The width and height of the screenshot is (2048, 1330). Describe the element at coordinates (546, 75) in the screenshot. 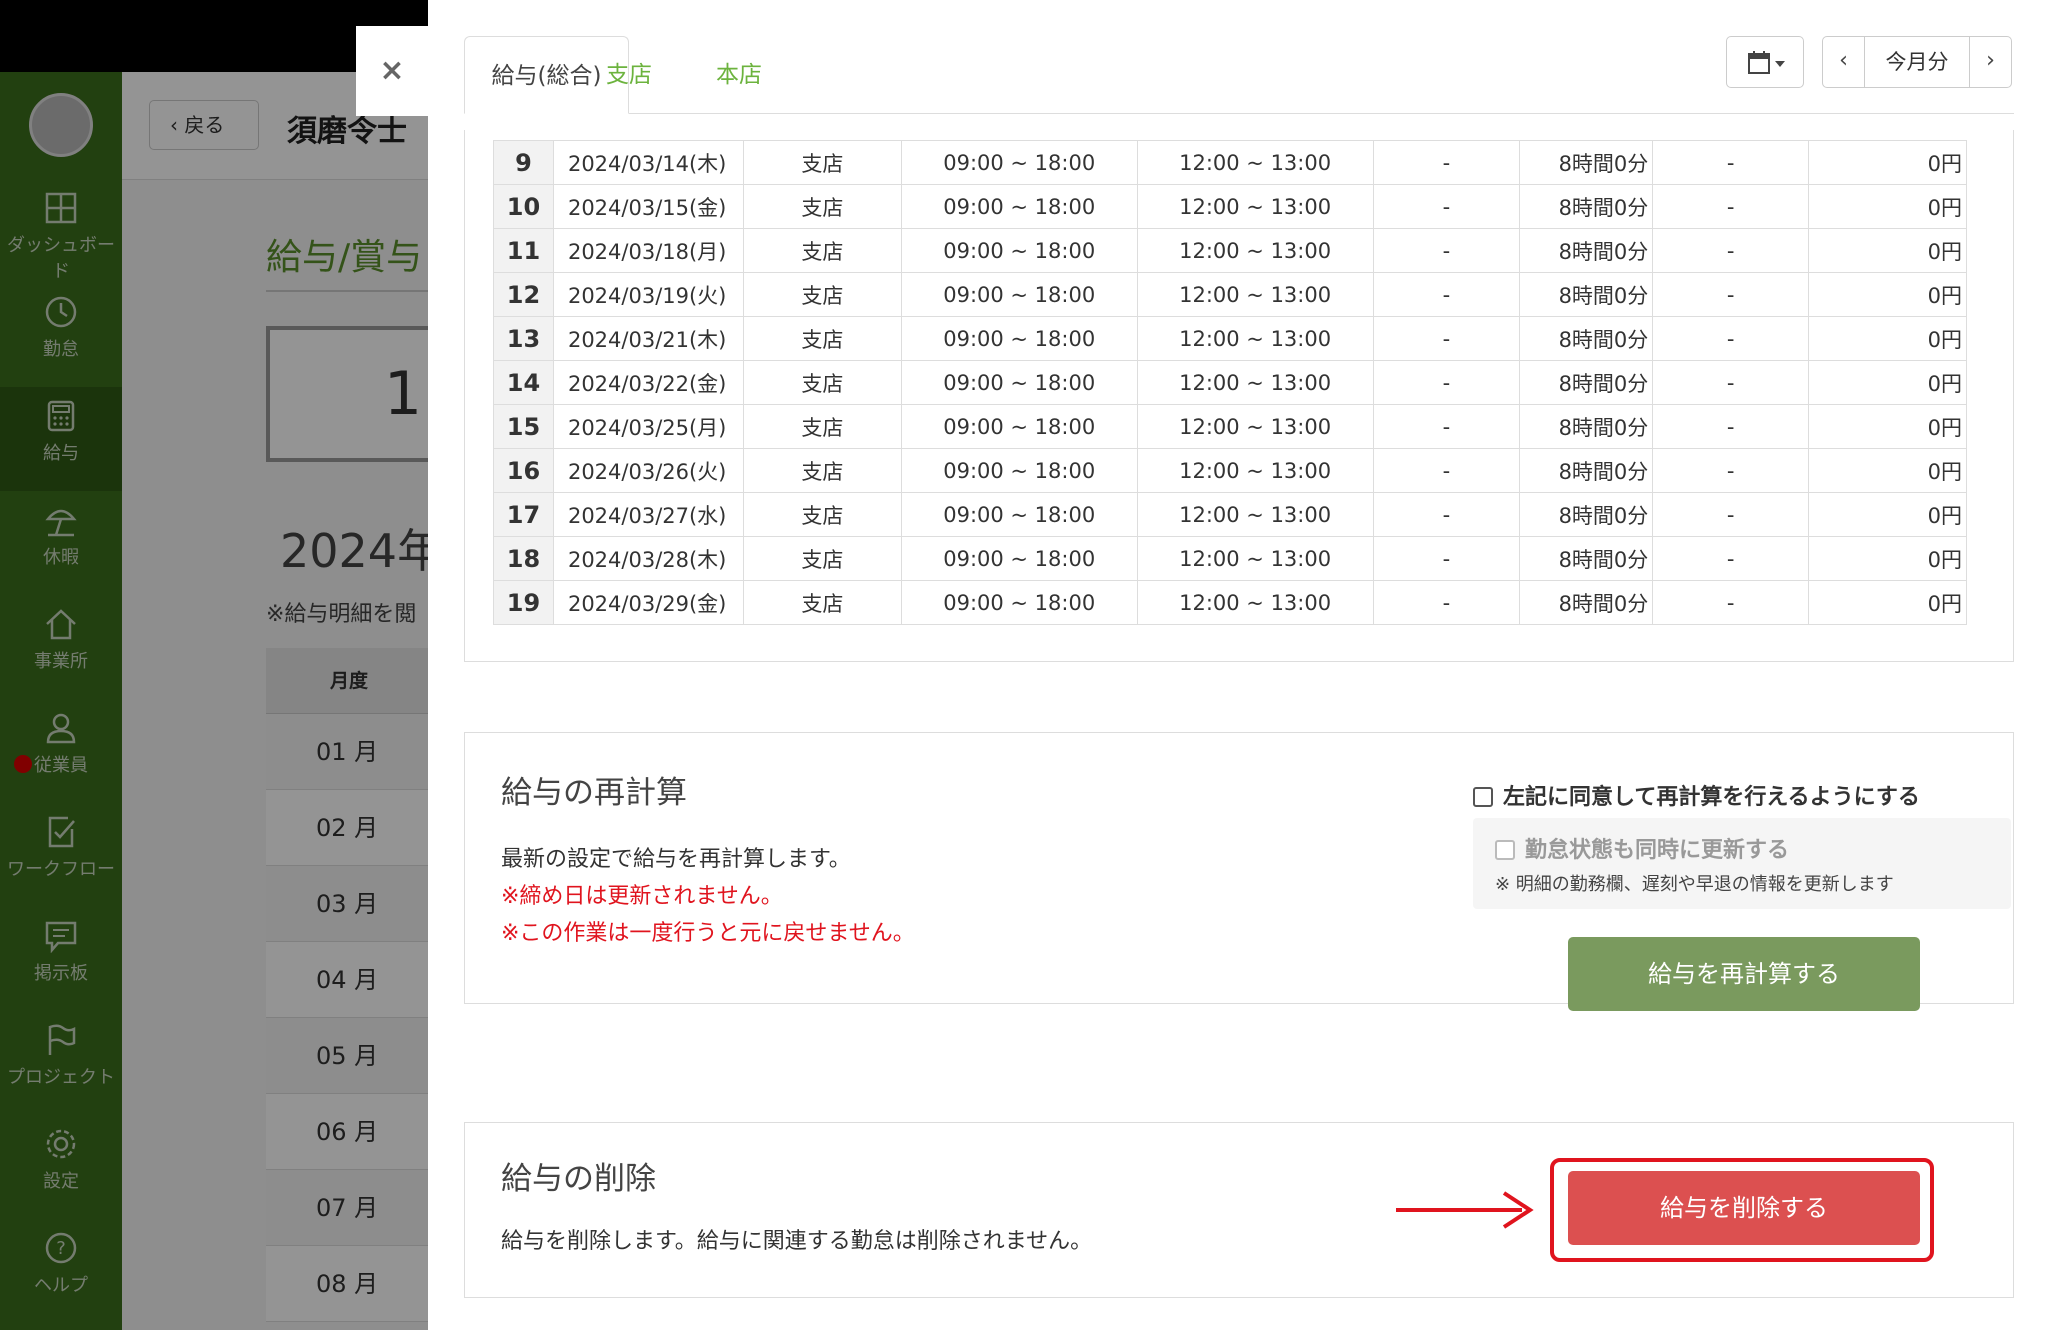

I see `tab-payroll-total: 給与(総合)` at that location.